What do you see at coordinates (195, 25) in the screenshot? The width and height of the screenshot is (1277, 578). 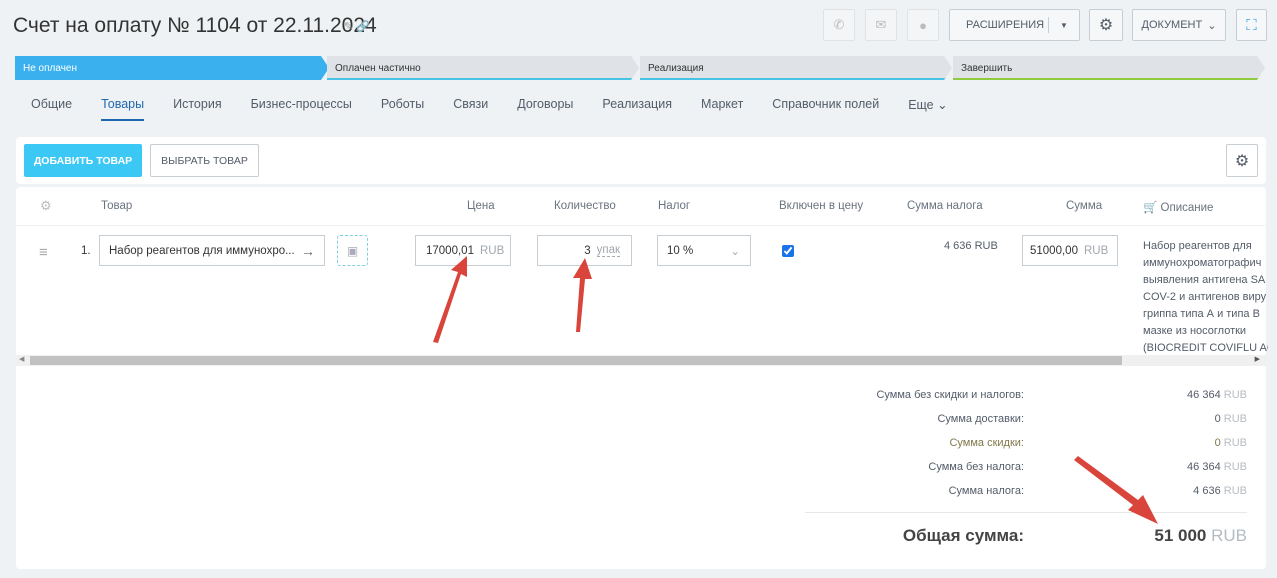 I see `page-title: Счет на оплату № 1104 от 22.11.2024` at bounding box center [195, 25].